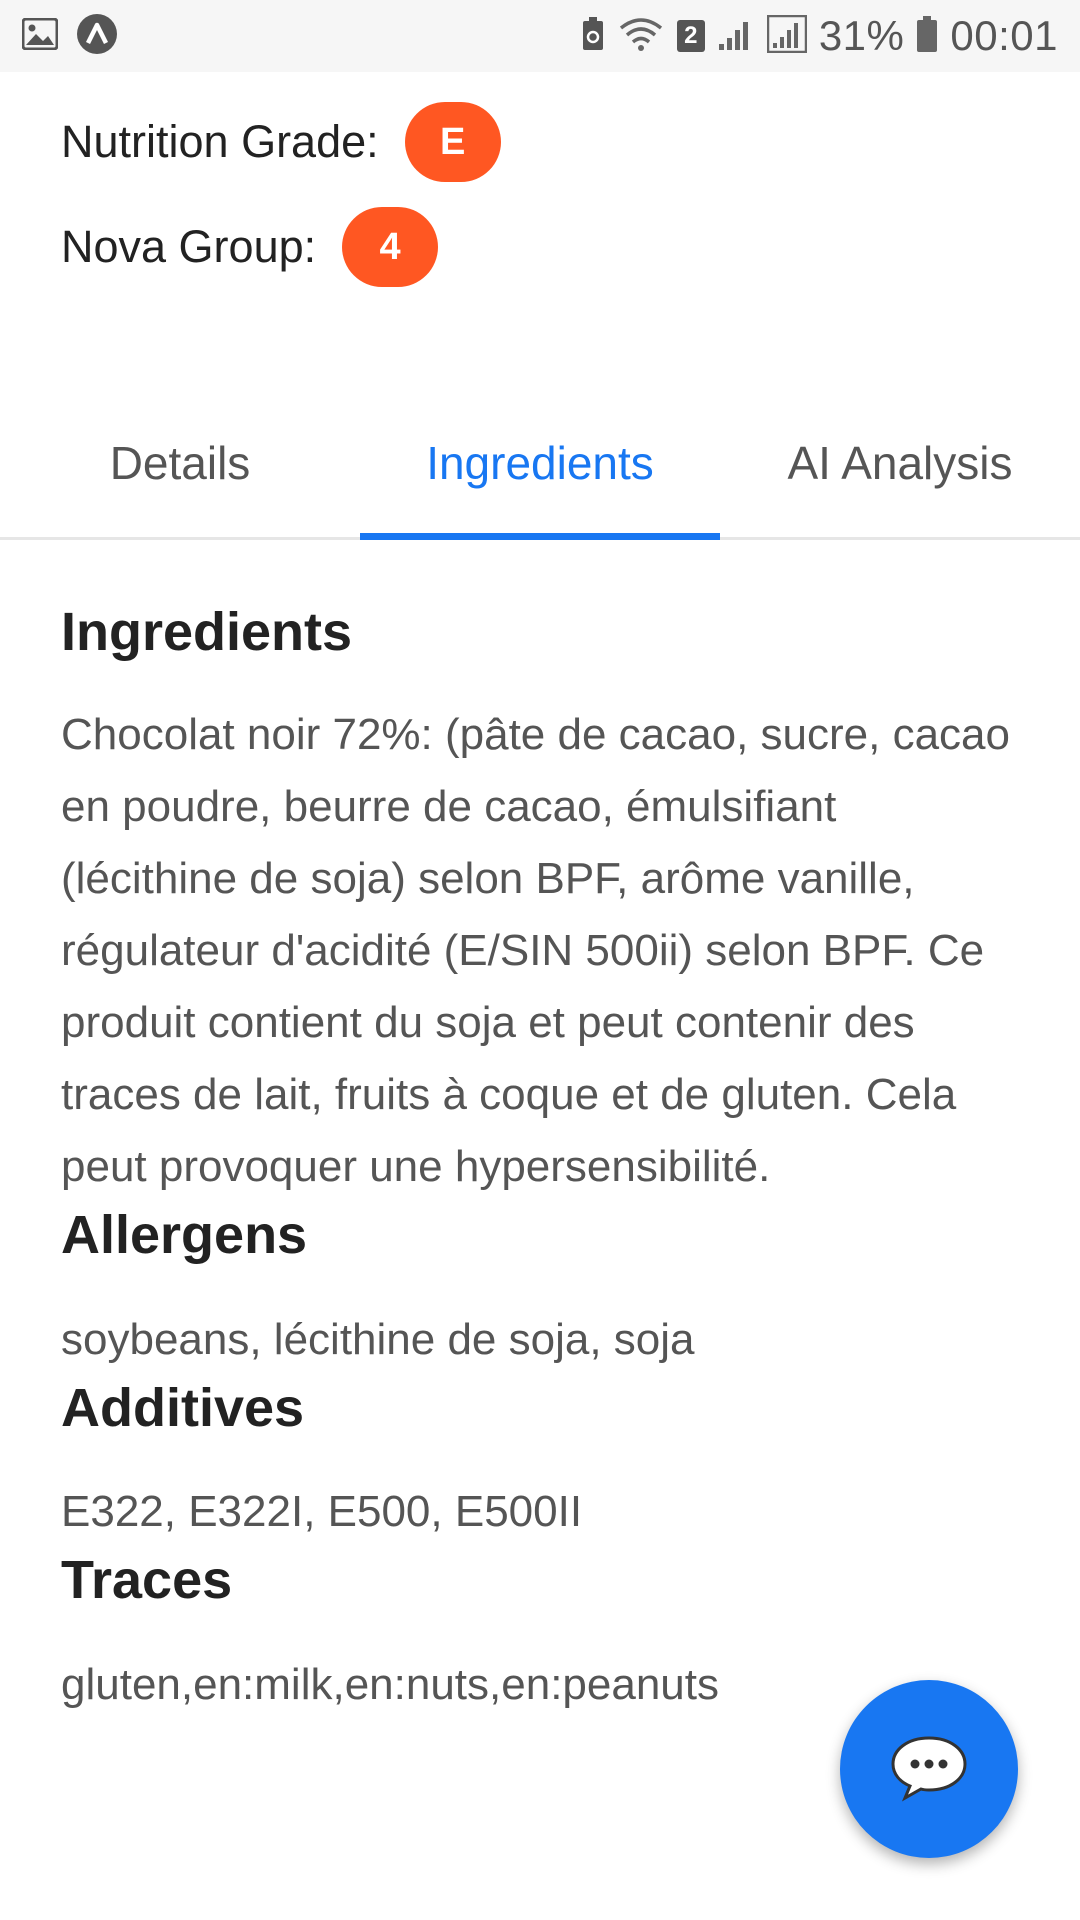  I want to click on additives-heading: Additives, so click(183, 1407).